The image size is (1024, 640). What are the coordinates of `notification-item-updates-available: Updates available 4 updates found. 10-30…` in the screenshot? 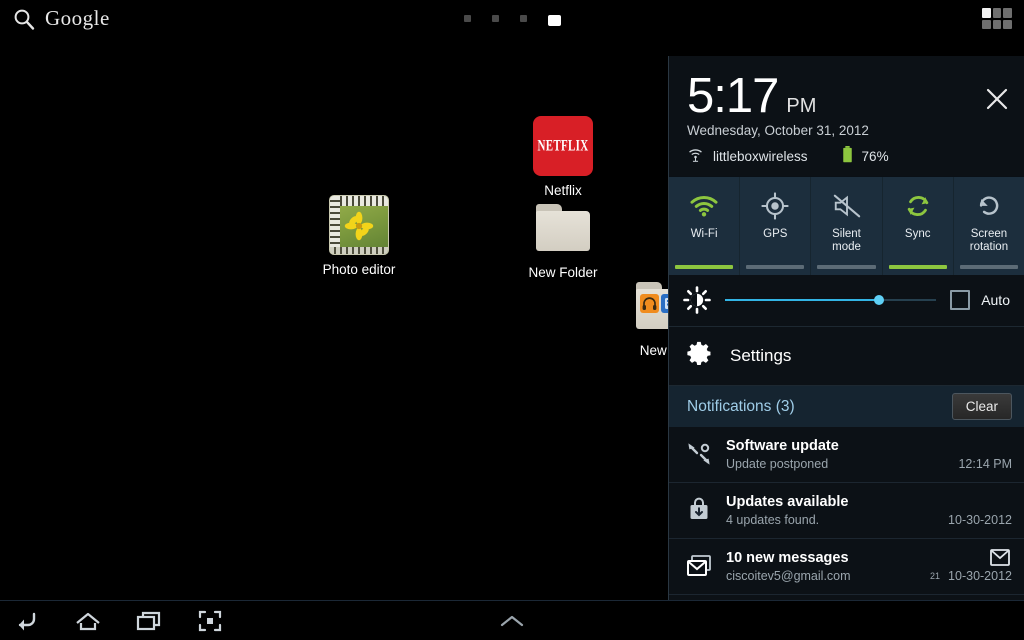 It's located at (846, 511).